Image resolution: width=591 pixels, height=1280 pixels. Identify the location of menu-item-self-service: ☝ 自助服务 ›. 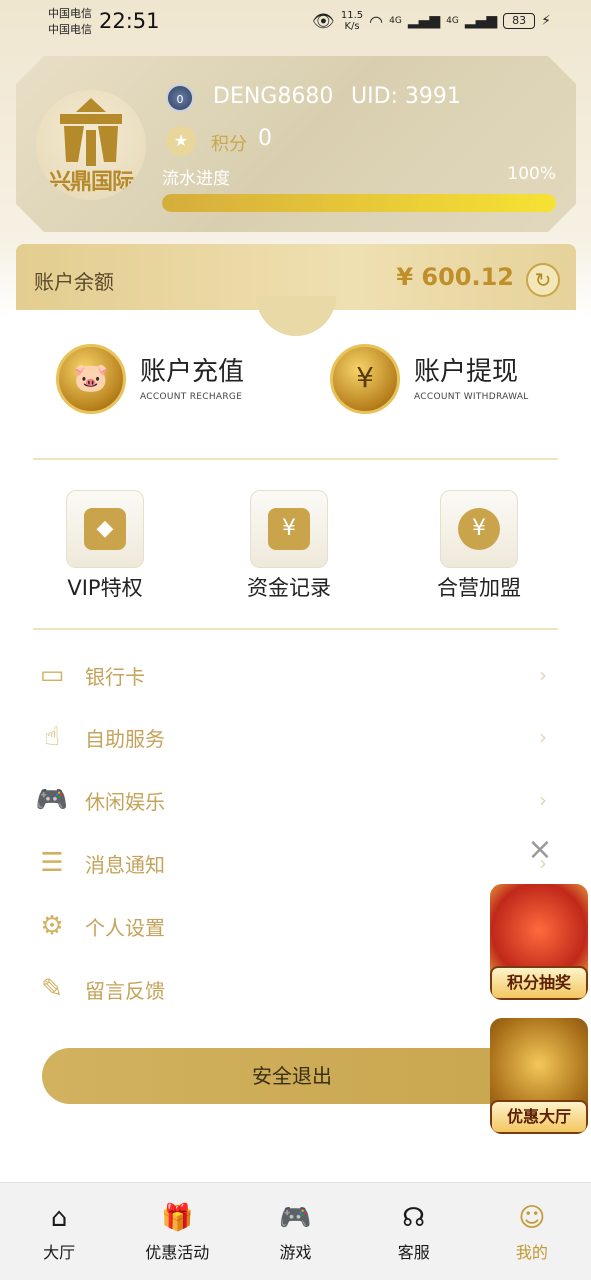
(293, 737).